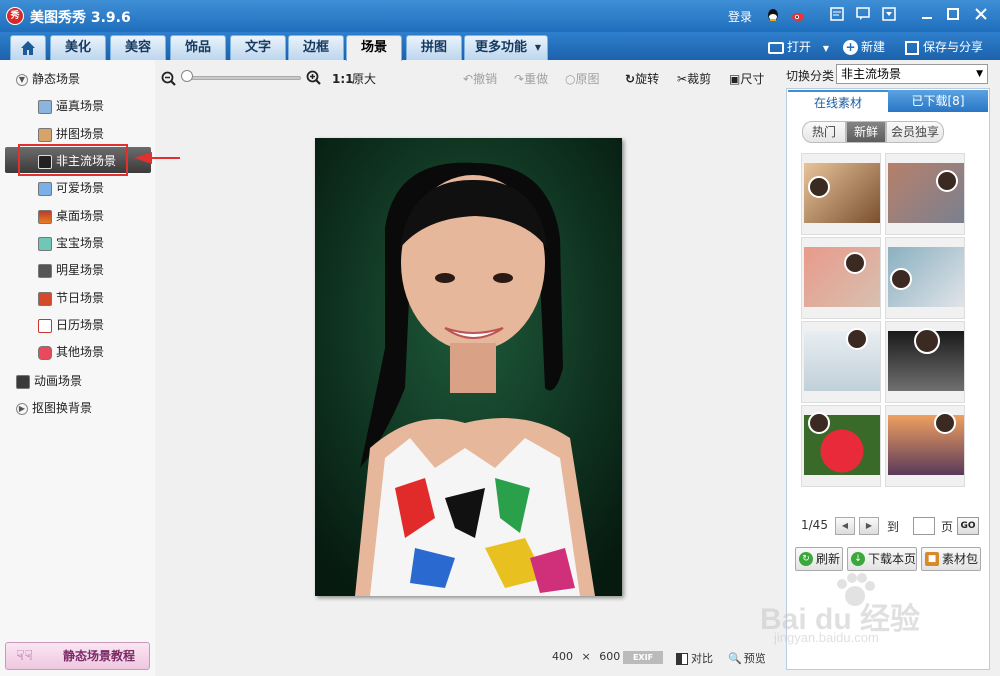  Describe the element at coordinates (71, 270) in the screenshot. I see `sidebar-item-star: 明星场景` at that location.